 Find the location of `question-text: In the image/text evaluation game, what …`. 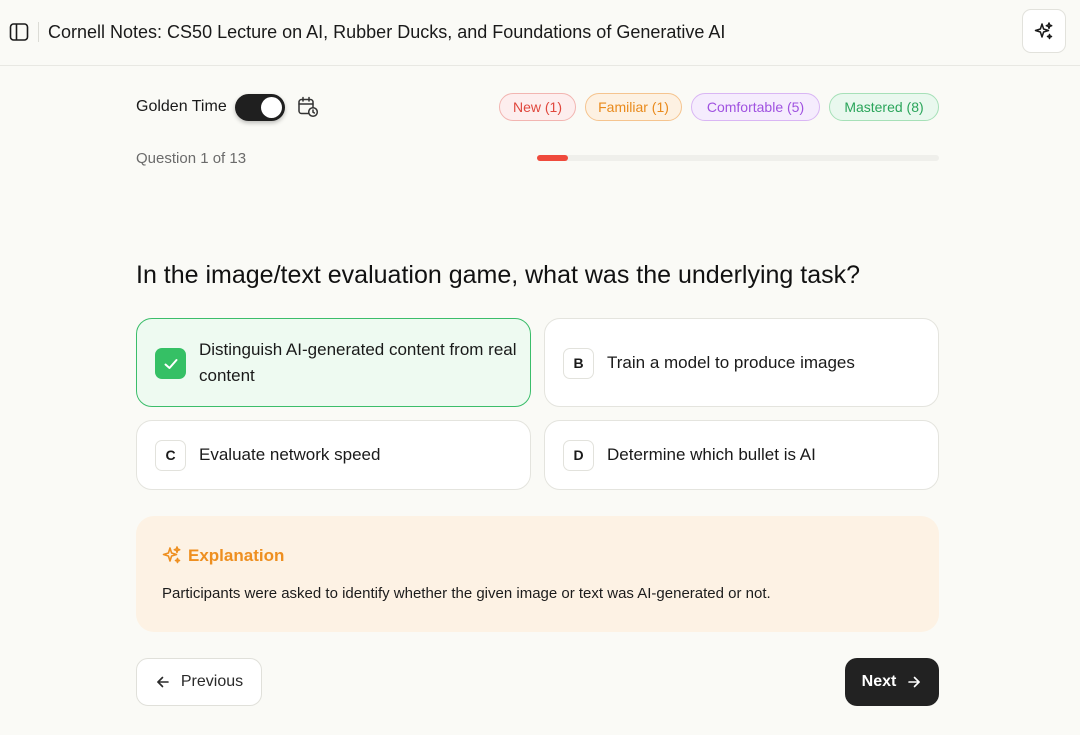

question-text: In the image/text evaluation game, what … is located at coordinates (498, 275).